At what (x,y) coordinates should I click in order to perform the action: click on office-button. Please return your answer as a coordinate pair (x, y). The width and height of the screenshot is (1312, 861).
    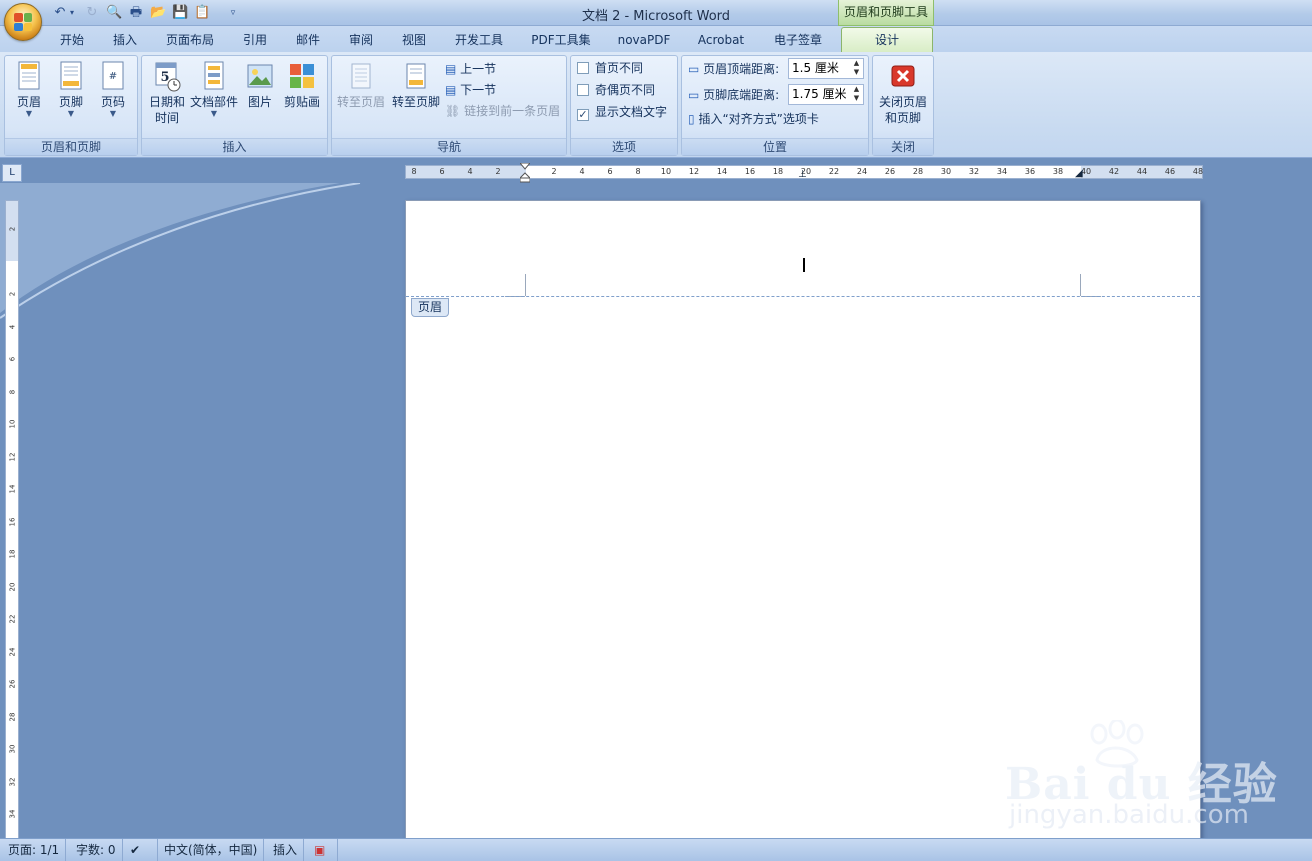
    Looking at the image, I should click on (23, 22).